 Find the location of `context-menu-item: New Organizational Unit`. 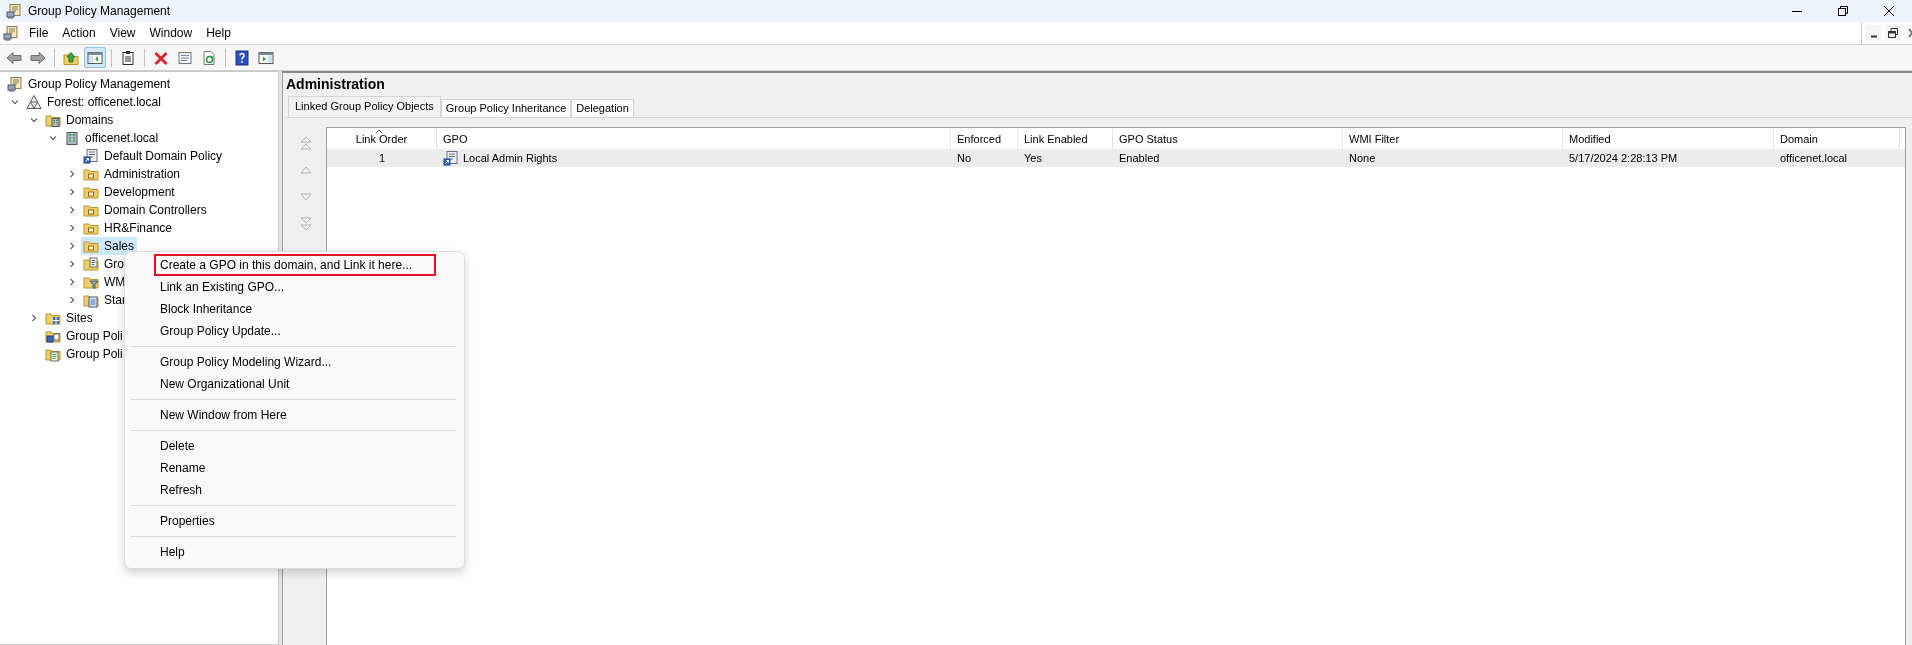

context-menu-item: New Organizational Unit is located at coordinates (295, 384).